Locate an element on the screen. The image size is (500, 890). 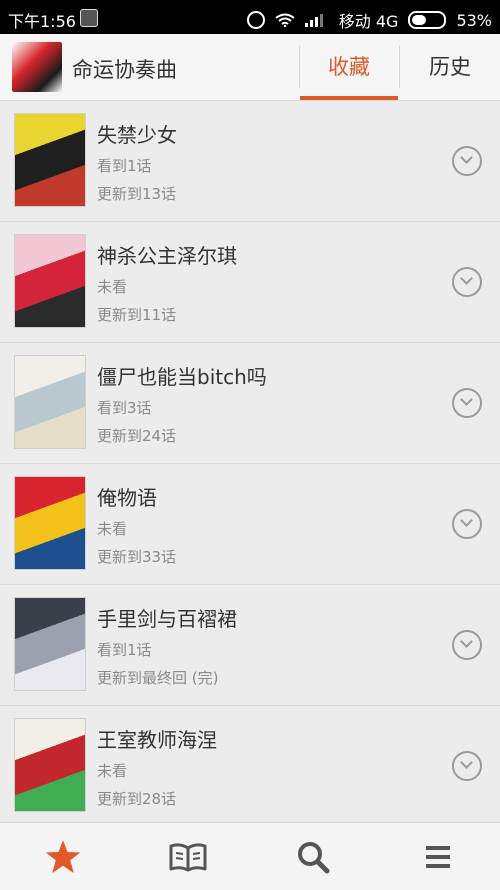
status-bar: 下午1:56 移动 4G 53% is located at coordinates (250, 17).